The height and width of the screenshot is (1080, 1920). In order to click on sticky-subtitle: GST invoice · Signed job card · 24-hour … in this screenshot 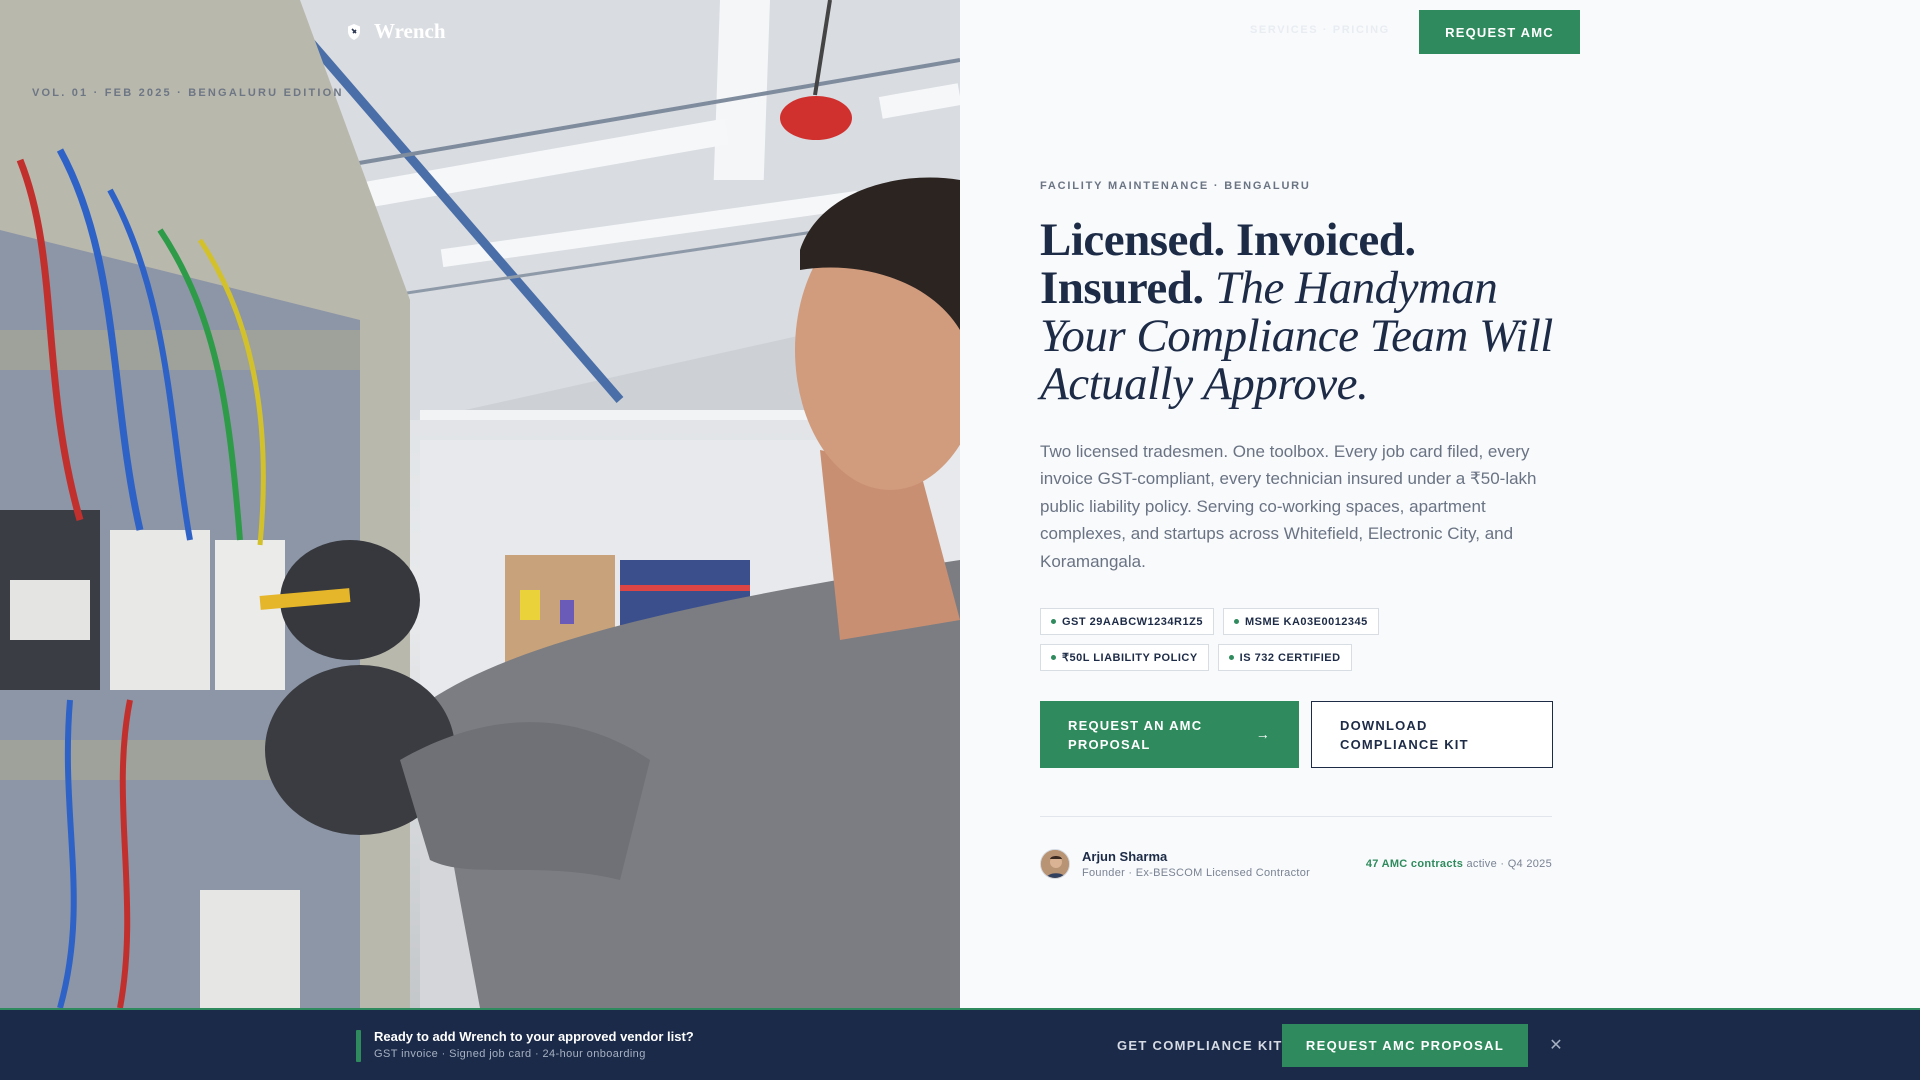, I will do `click(510, 1054)`.